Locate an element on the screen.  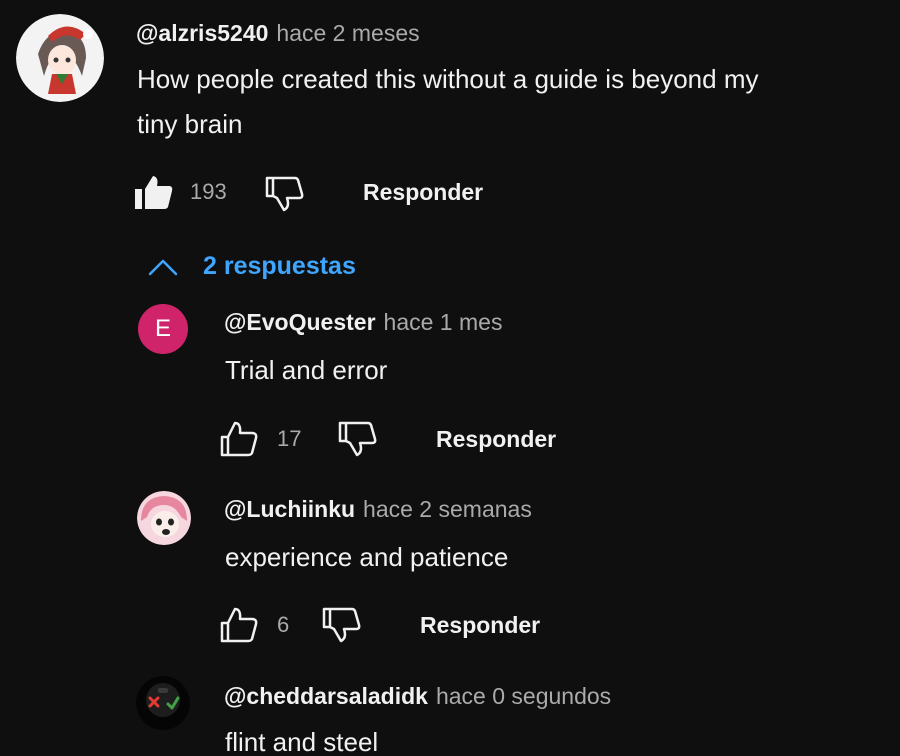
comment-text-line-2: tiny brain is located at coordinates (190, 124).